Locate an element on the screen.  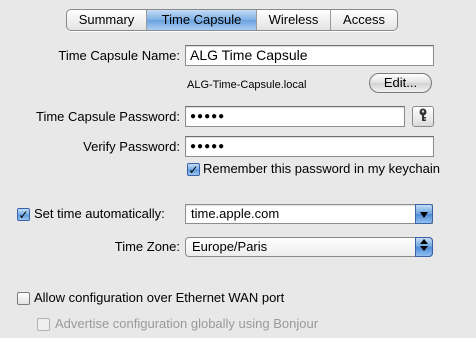
time-capsule-name-field: ALG Time Capsule is located at coordinates (309, 55).